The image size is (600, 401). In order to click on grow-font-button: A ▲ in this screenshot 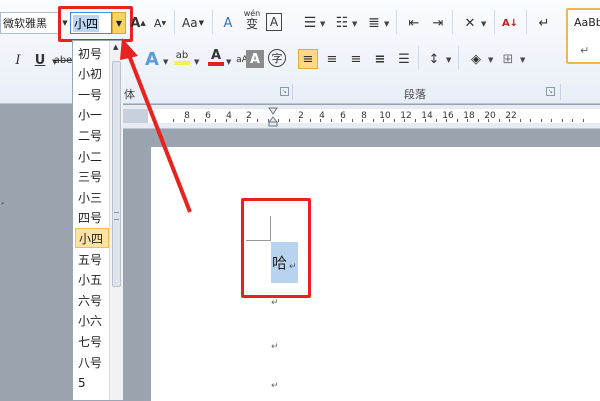, I will do `click(138, 23)`.